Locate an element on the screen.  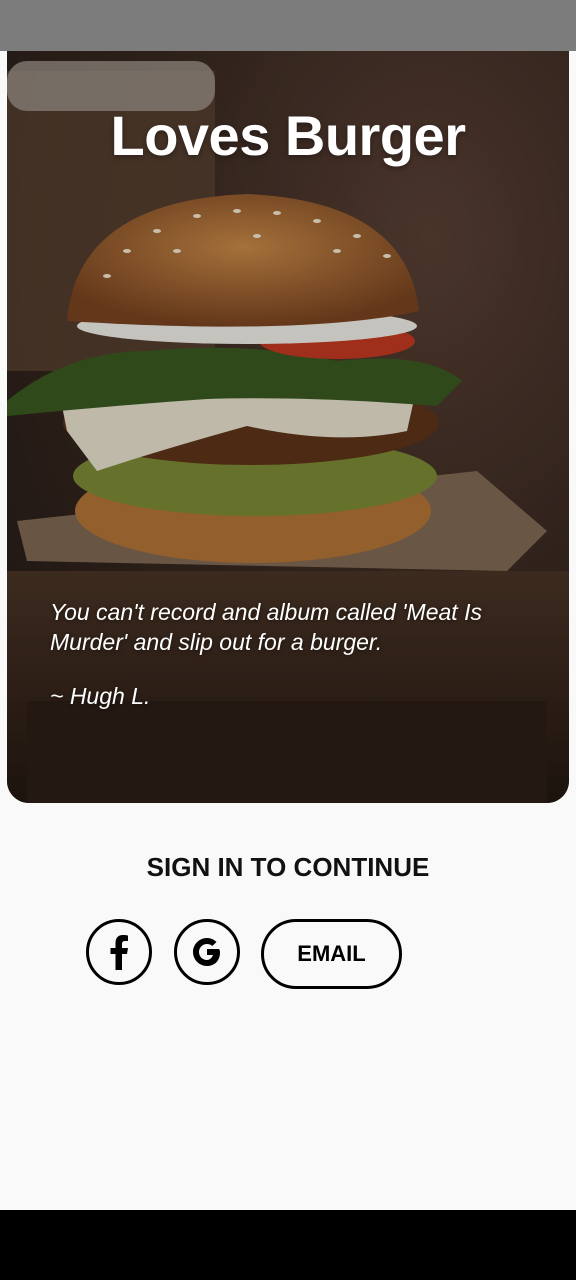
quote-author: ~ Hugh L. is located at coordinates (100, 696).